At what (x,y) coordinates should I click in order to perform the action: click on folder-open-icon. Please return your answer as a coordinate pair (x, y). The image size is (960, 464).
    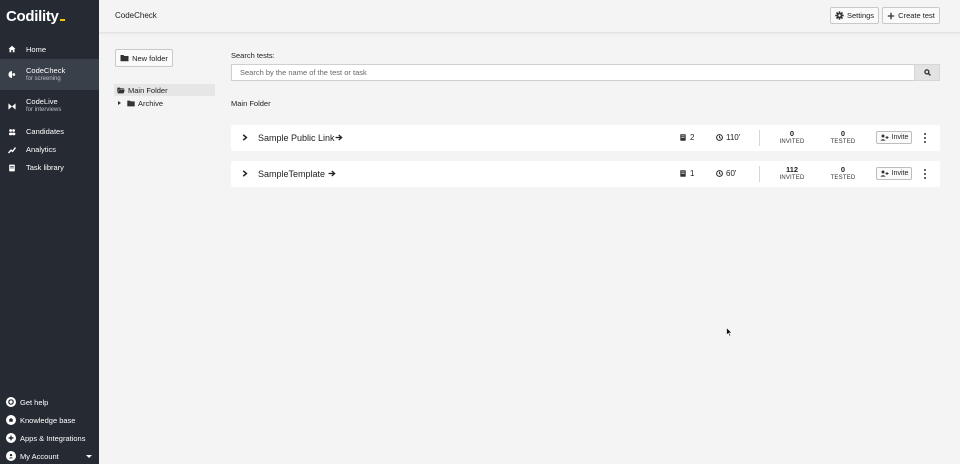
    Looking at the image, I should click on (121, 90).